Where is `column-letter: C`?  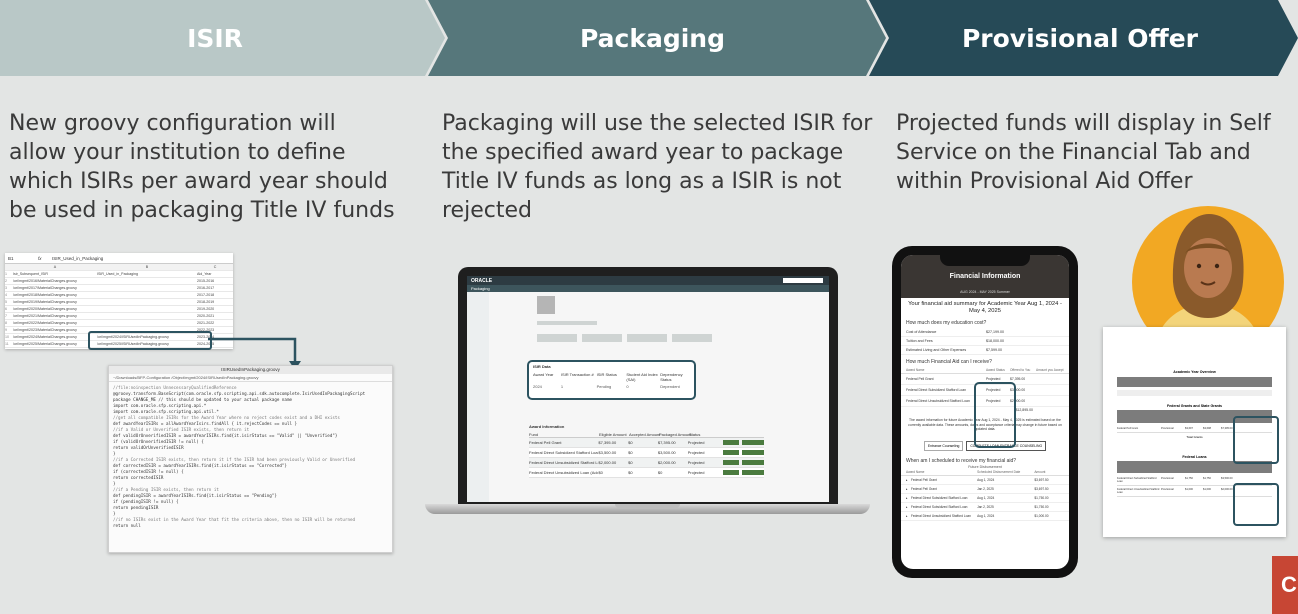 column-letter: C is located at coordinates (215, 267).